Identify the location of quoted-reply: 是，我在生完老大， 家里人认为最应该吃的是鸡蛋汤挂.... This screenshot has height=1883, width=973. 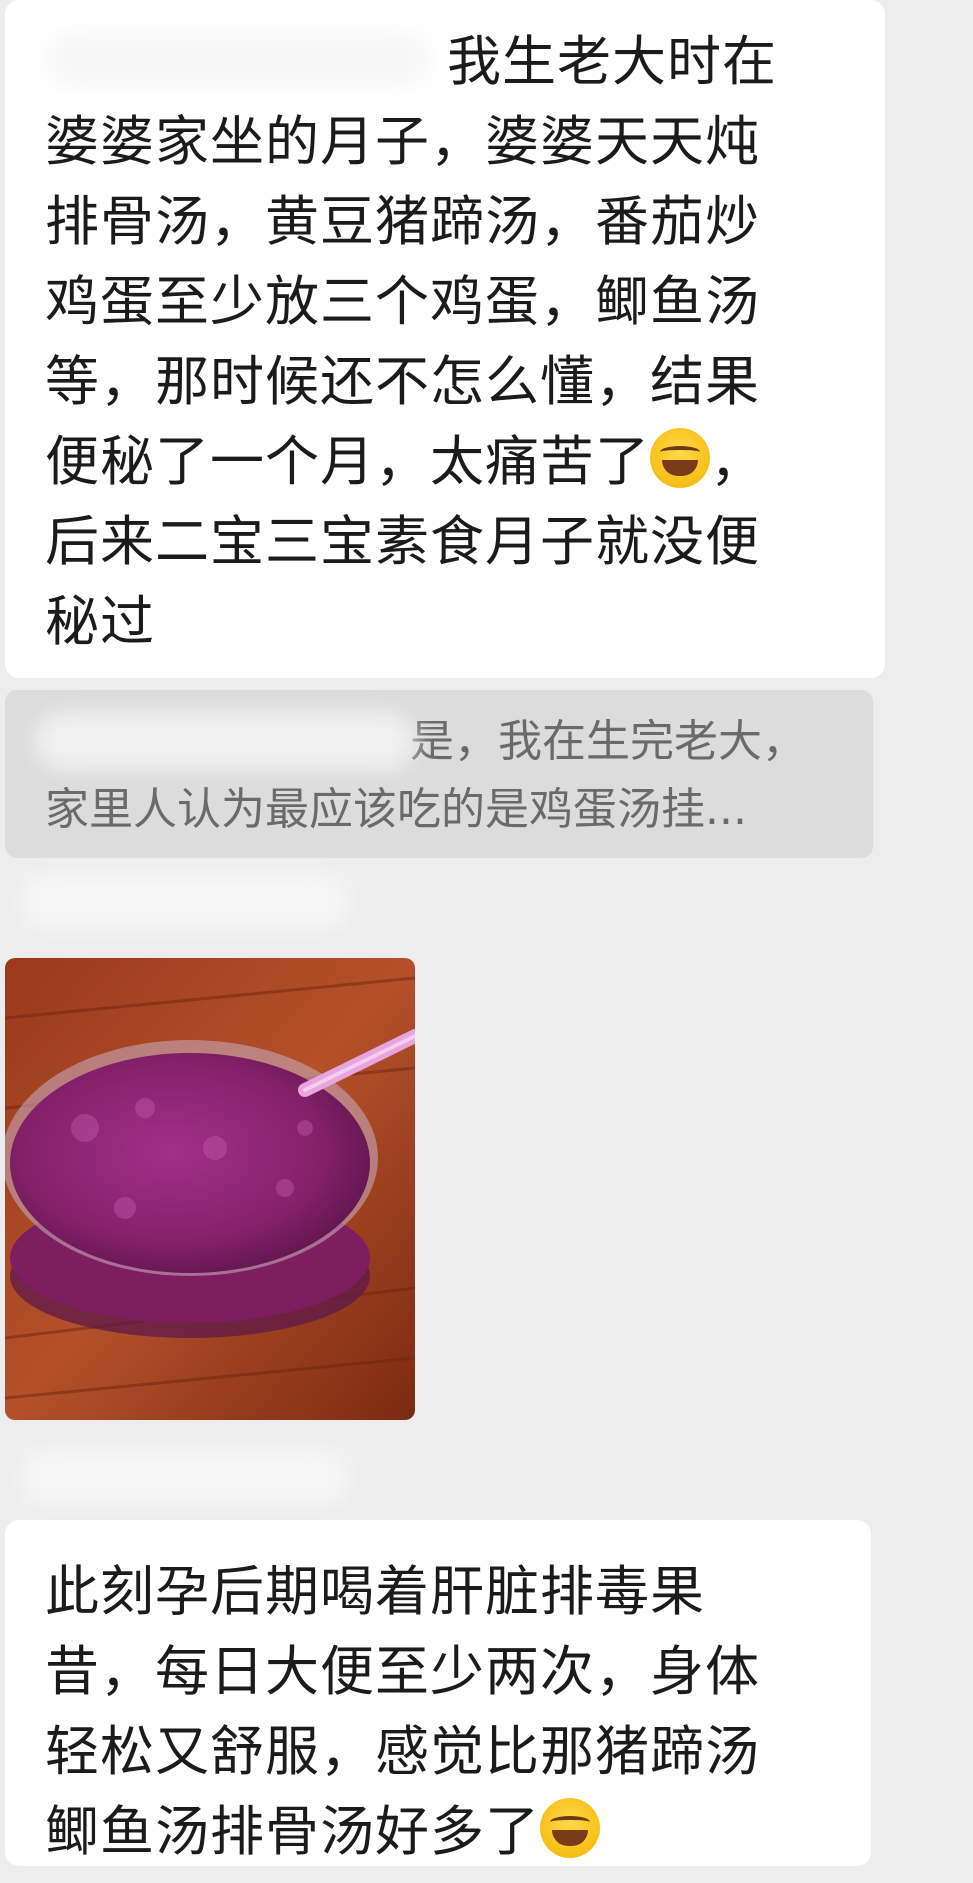
(439, 774).